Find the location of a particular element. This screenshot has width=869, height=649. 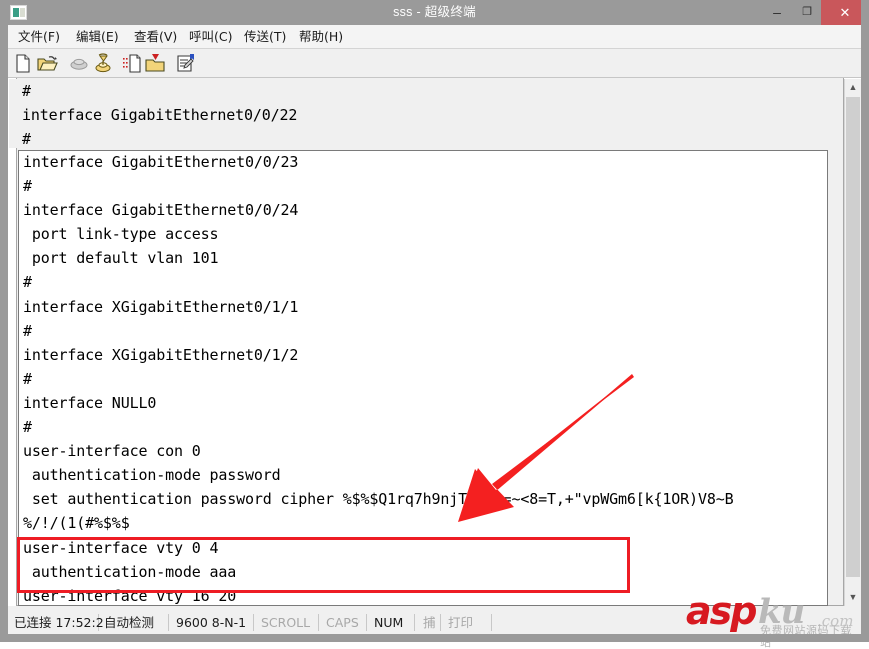

terminal-line: interface NULL0 is located at coordinates (90, 402).